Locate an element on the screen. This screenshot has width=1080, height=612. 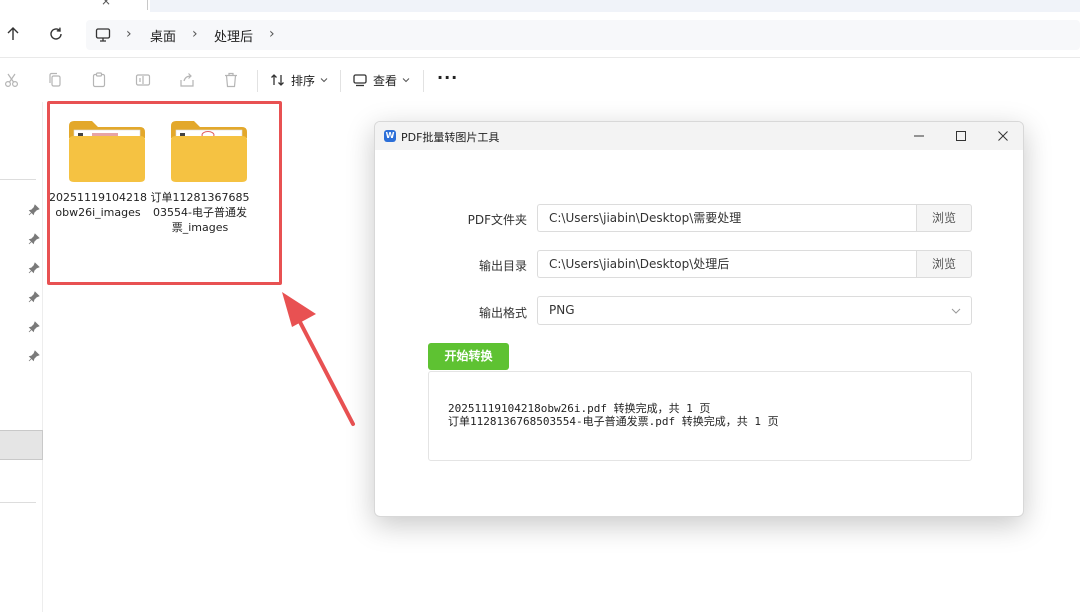
view-button: 查看 is located at coordinates (381, 80).